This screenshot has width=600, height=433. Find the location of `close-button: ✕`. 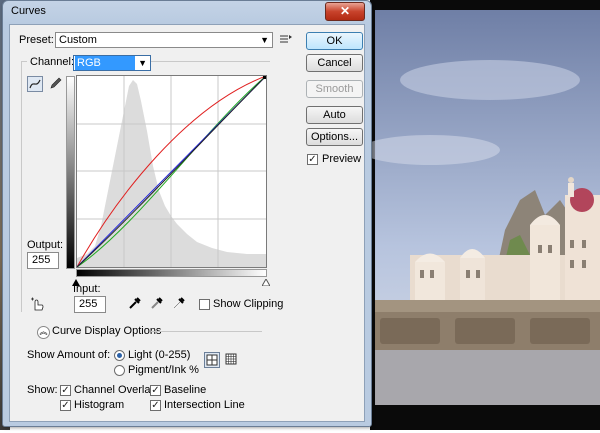

close-button: ✕ is located at coordinates (345, 11).